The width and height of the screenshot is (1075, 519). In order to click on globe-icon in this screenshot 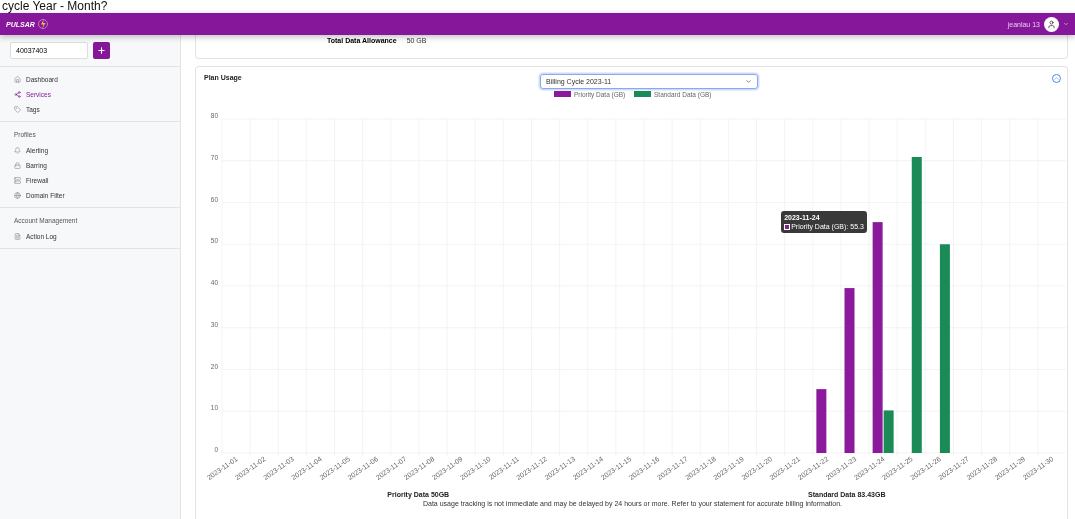, I will do `click(17, 195)`.